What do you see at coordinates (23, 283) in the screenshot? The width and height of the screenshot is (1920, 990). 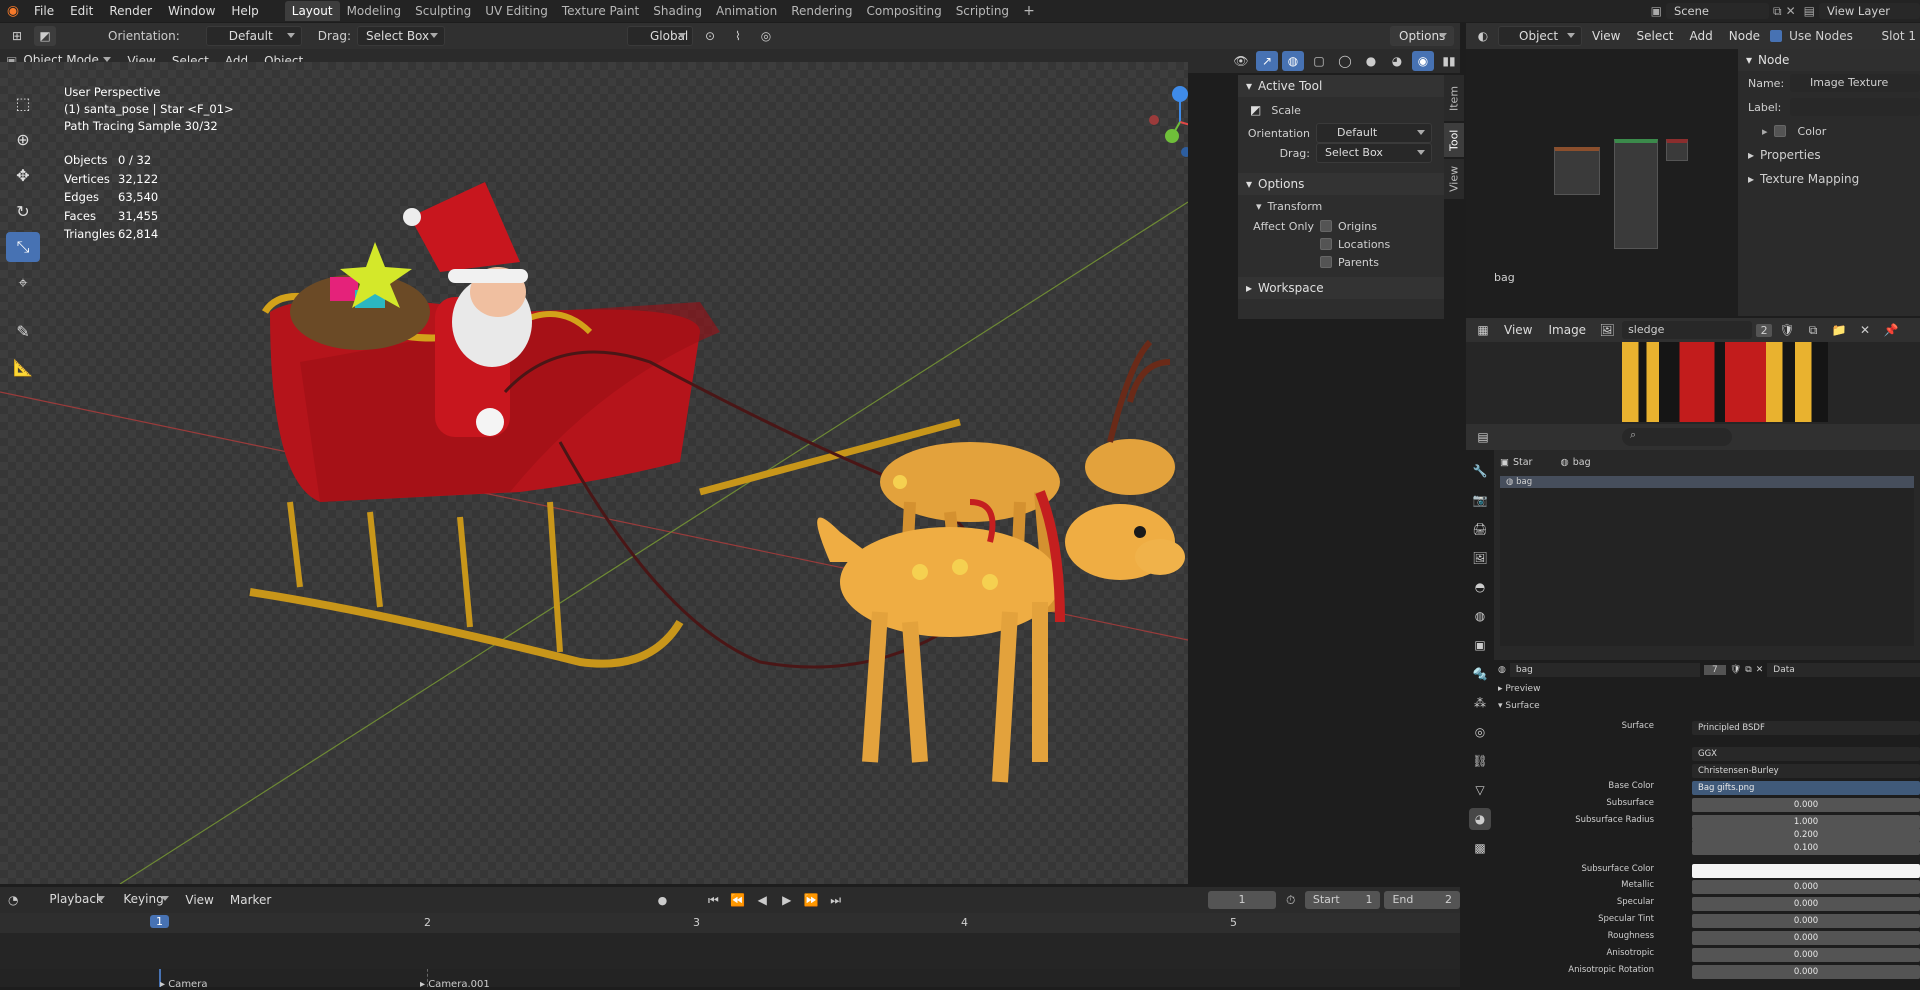 I see `transform-icon: ⌖` at bounding box center [23, 283].